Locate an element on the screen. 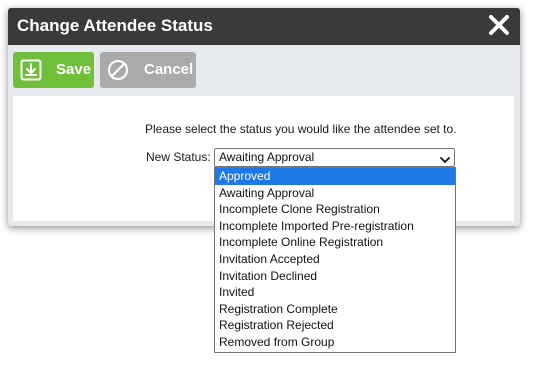  cancel-button: Cancel is located at coordinates (148, 70).